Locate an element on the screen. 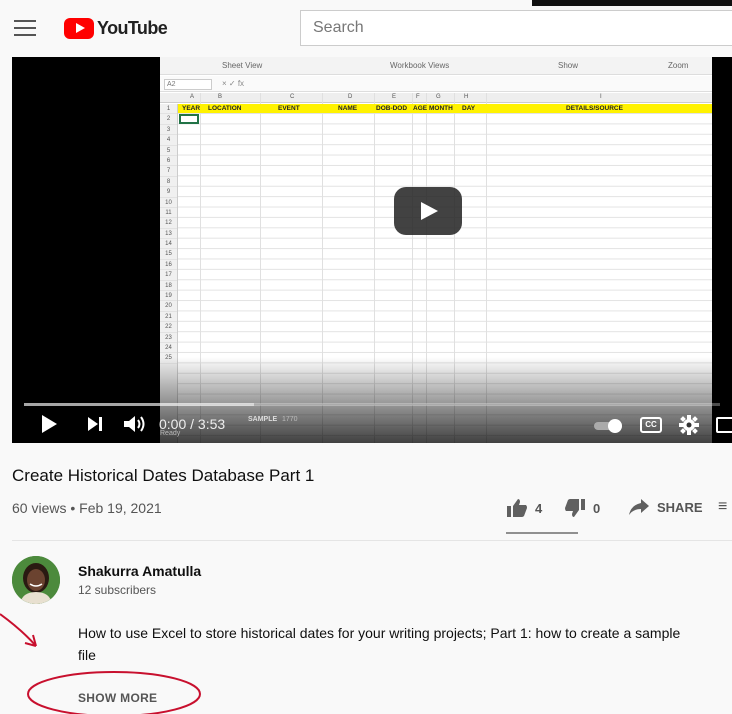 The height and width of the screenshot is (714, 732). row-number: 24 is located at coordinates (168, 348).